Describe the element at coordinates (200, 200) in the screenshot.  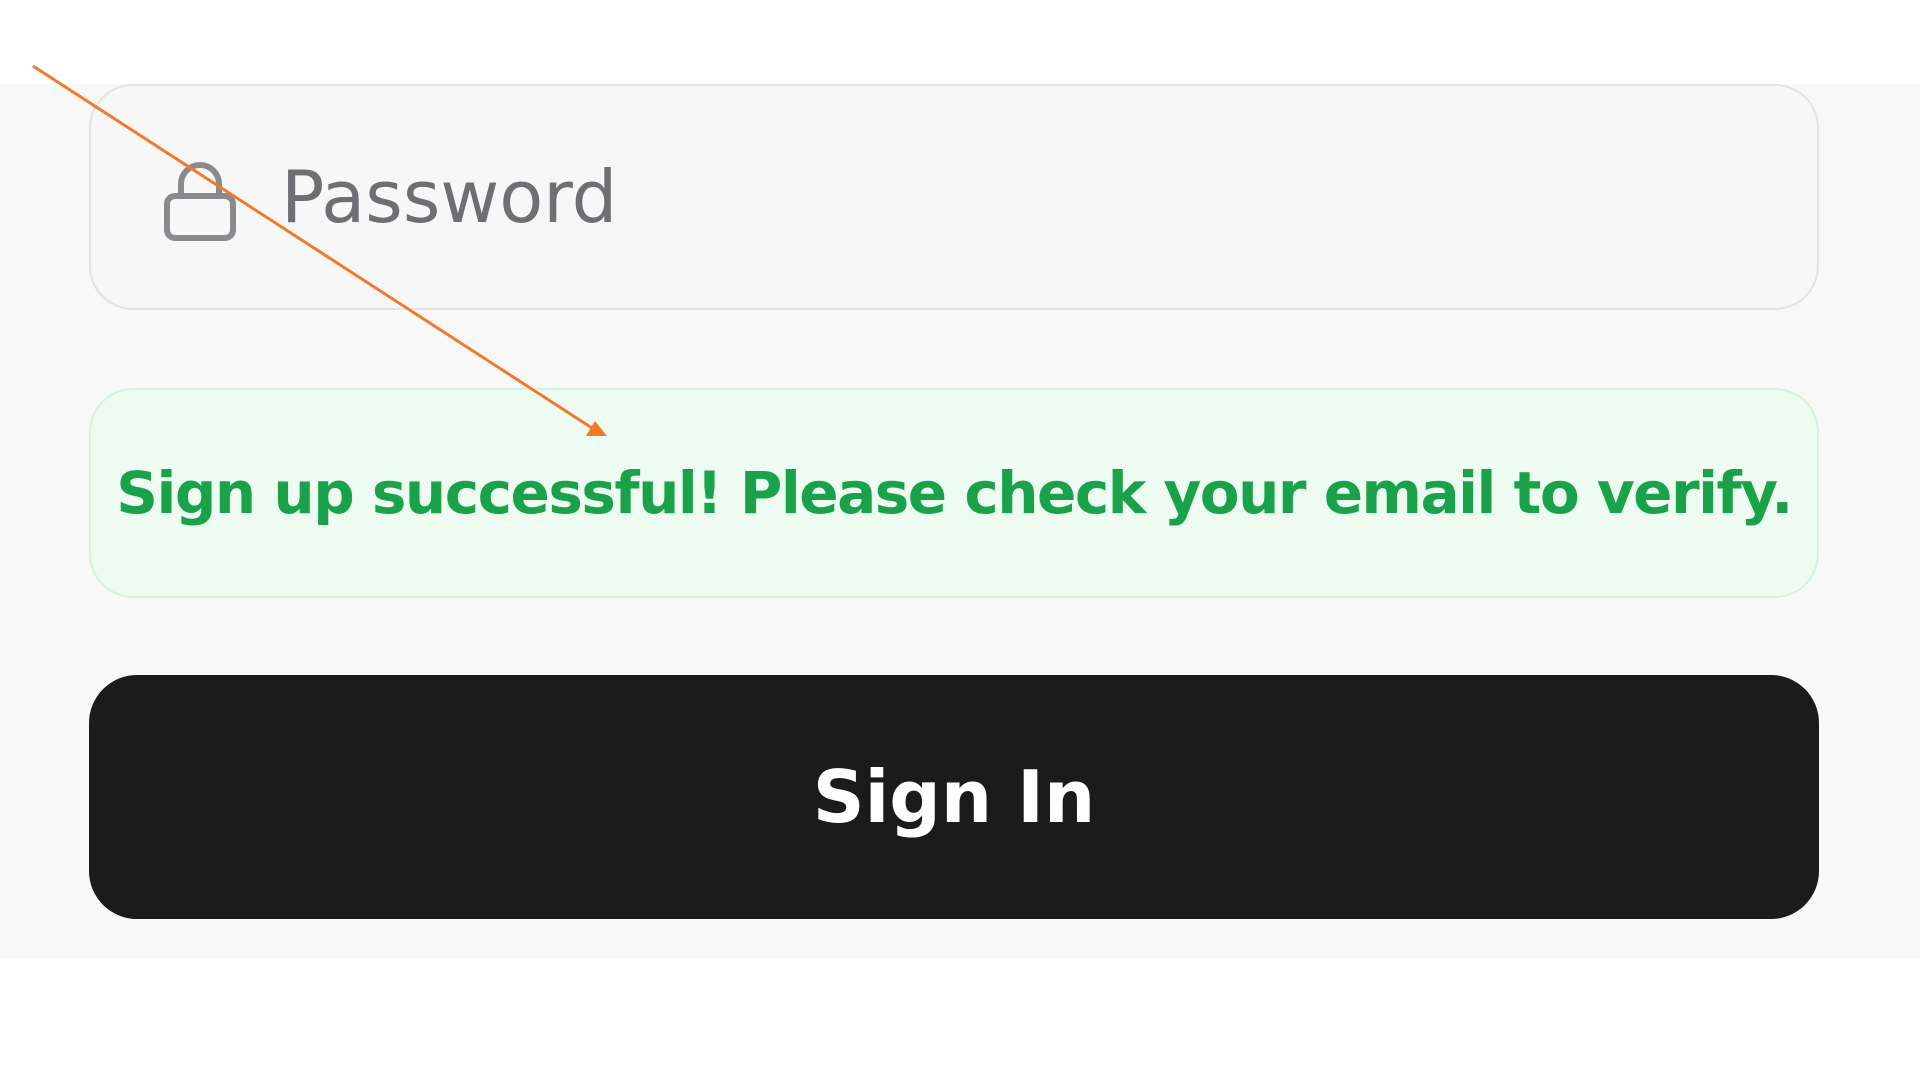
I see `lock-icon` at that location.